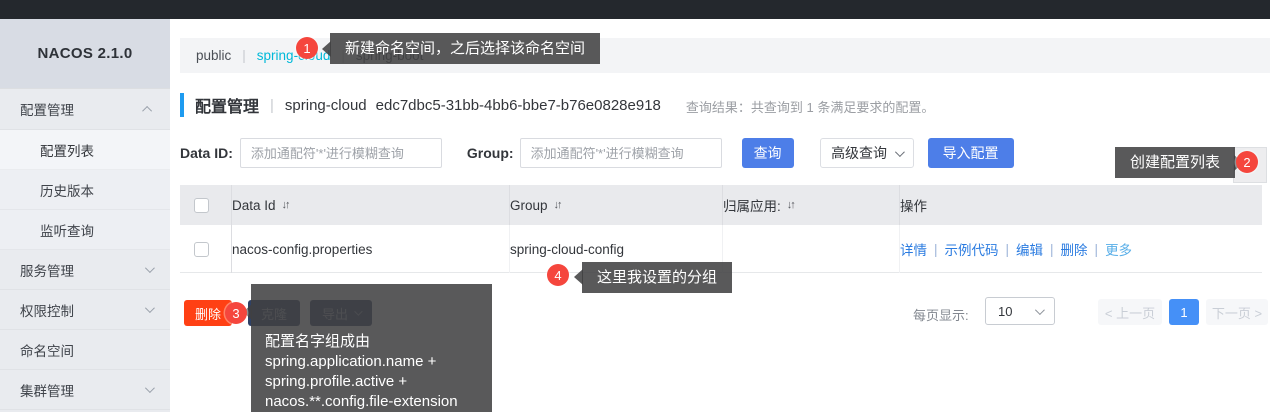 The height and width of the screenshot is (412, 1270). Describe the element at coordinates (371, 205) in the screenshot. I see `header-data-id: Data Id ↓↑` at that location.